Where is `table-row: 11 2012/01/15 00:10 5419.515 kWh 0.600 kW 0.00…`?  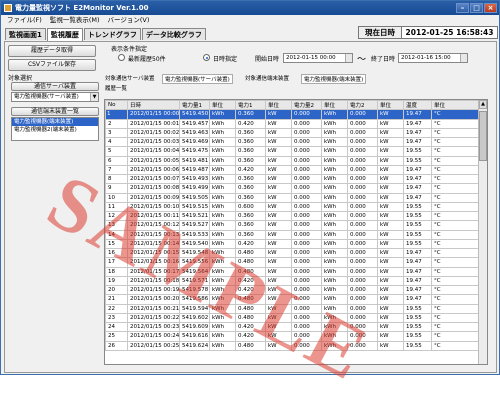 table-row: 11 2012/01/15 00:10 5419.515 kWh 0.600 kW 0.00… is located at coordinates (293, 207).